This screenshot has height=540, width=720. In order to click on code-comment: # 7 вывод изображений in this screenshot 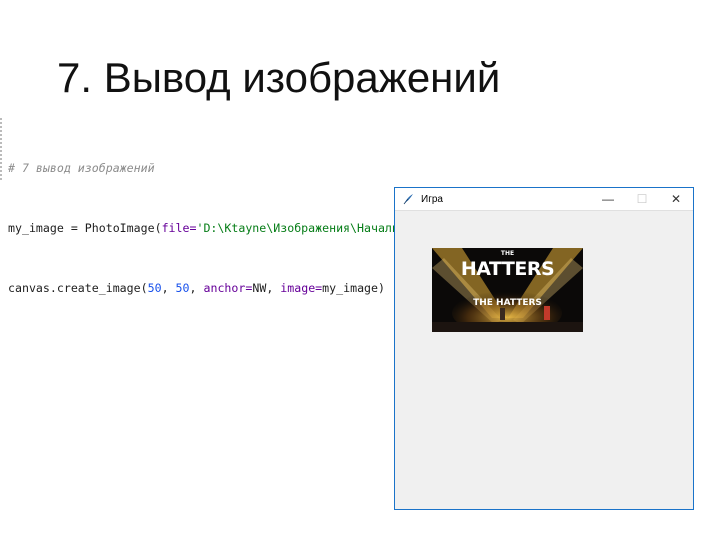, I will do `click(81, 168)`.